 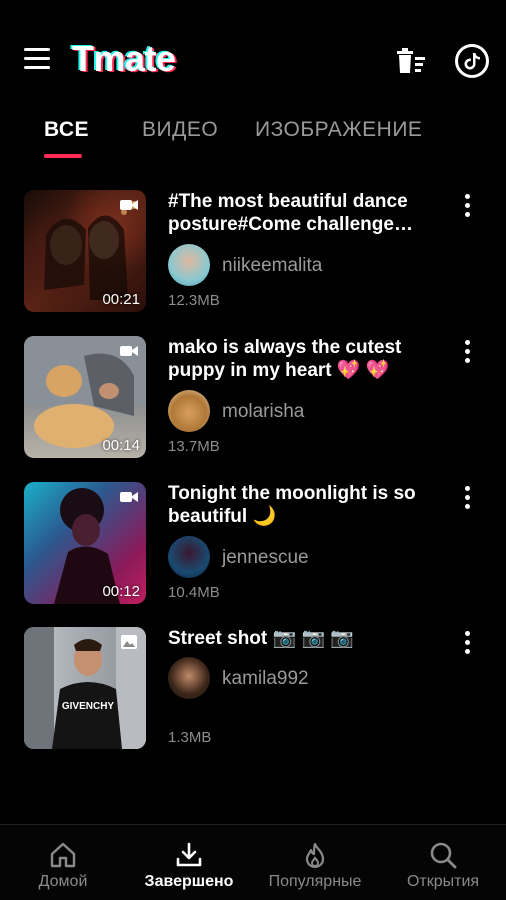 I want to click on item-title: Tonight the moonlight is so beautiful 🌙, so click(x=292, y=505).